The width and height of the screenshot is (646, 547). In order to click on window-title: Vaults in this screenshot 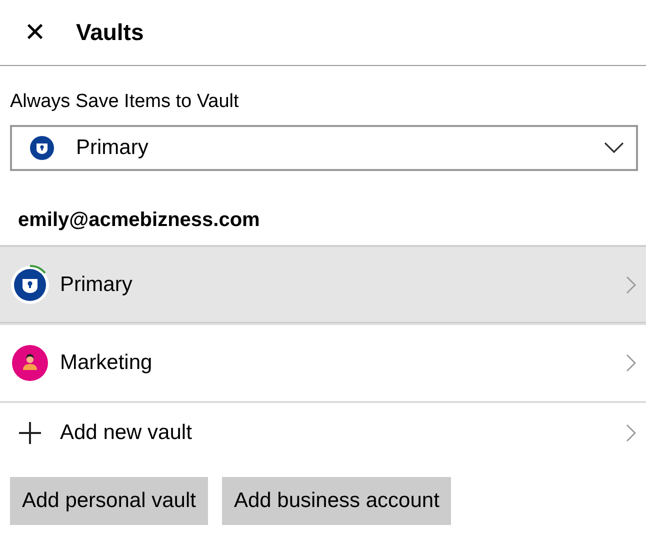, I will do `click(110, 32)`.